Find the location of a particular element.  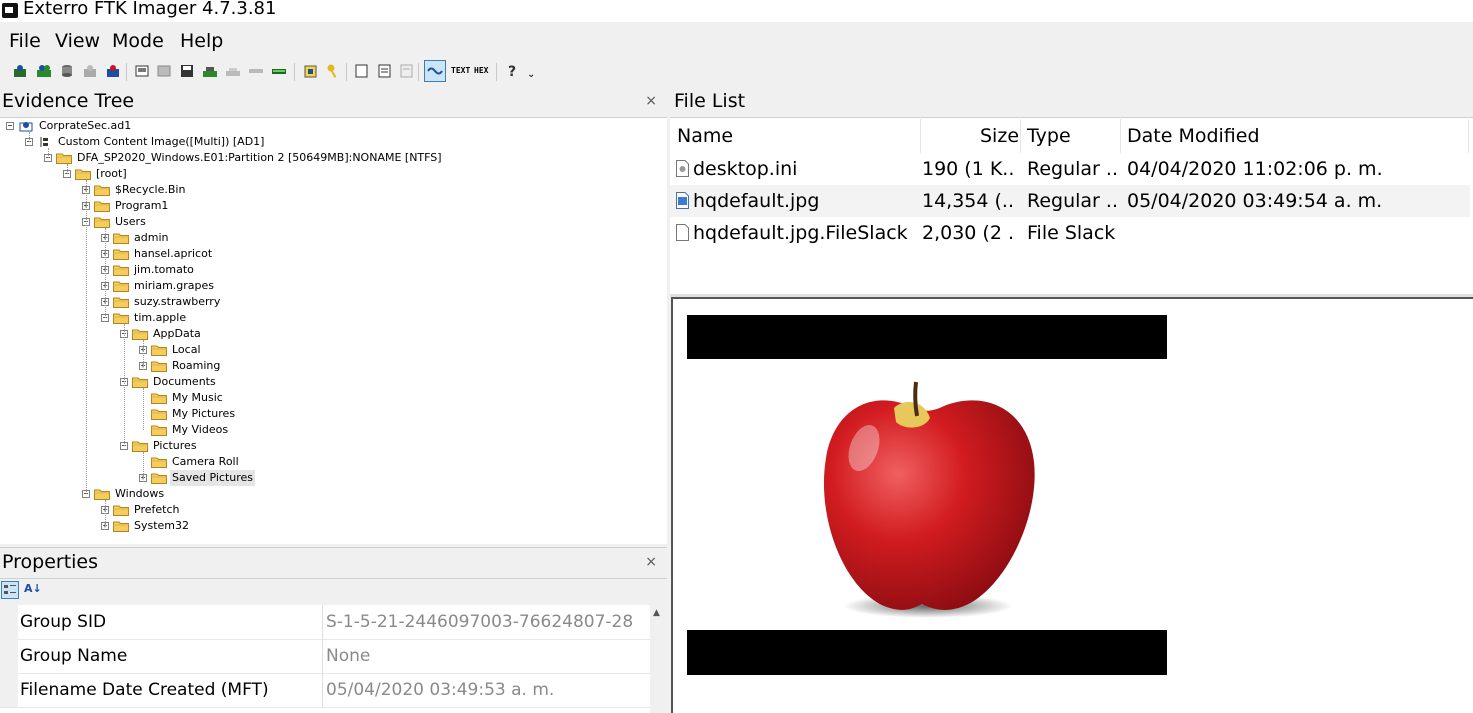

property-key: Filename Date Created (MFT) is located at coordinates (144, 690).